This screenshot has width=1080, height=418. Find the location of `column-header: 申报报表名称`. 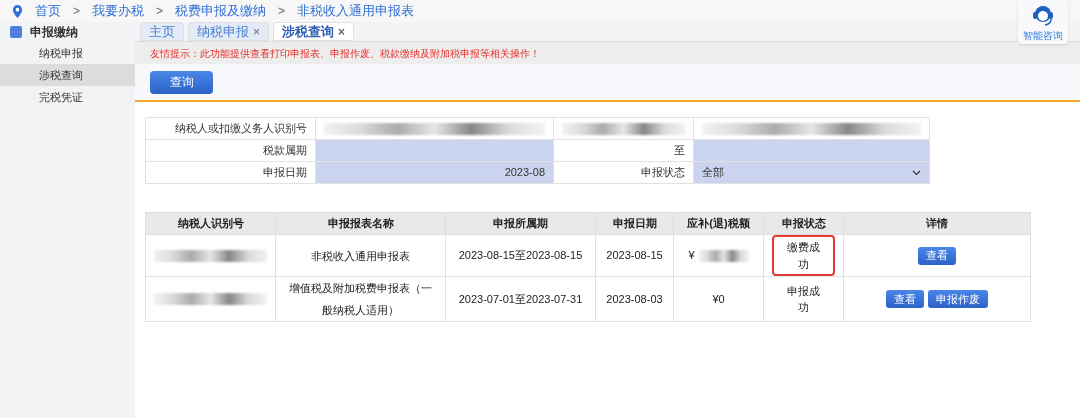

column-header: 申报报表名称 is located at coordinates (360, 223).